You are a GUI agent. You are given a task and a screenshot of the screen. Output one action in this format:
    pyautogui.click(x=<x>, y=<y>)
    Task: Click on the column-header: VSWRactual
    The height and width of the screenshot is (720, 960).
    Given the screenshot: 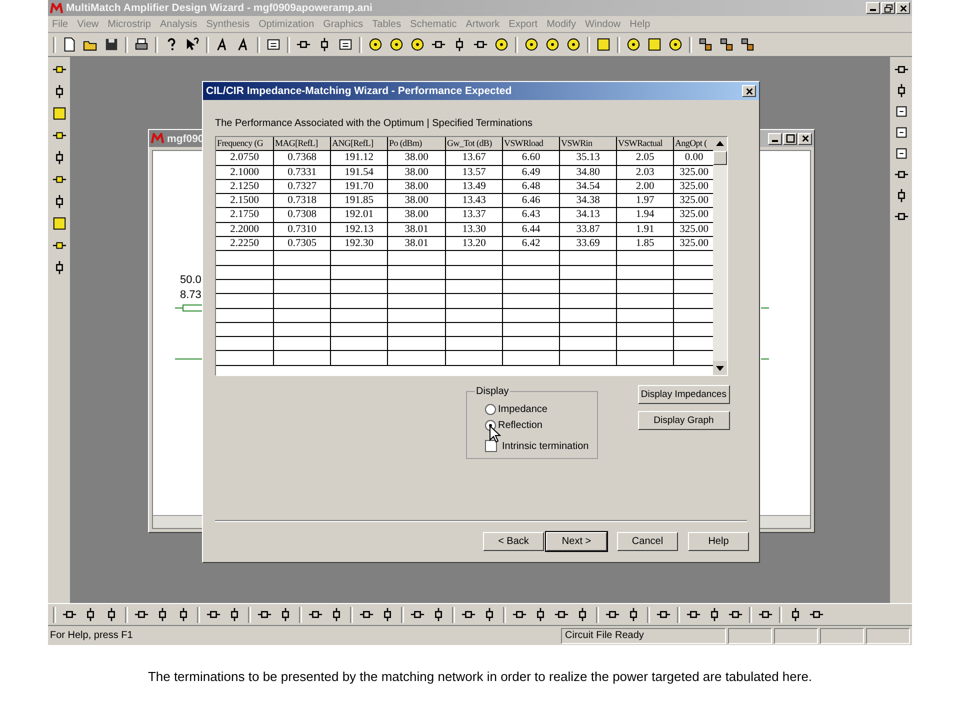 What is the action you would take?
    pyautogui.click(x=645, y=144)
    